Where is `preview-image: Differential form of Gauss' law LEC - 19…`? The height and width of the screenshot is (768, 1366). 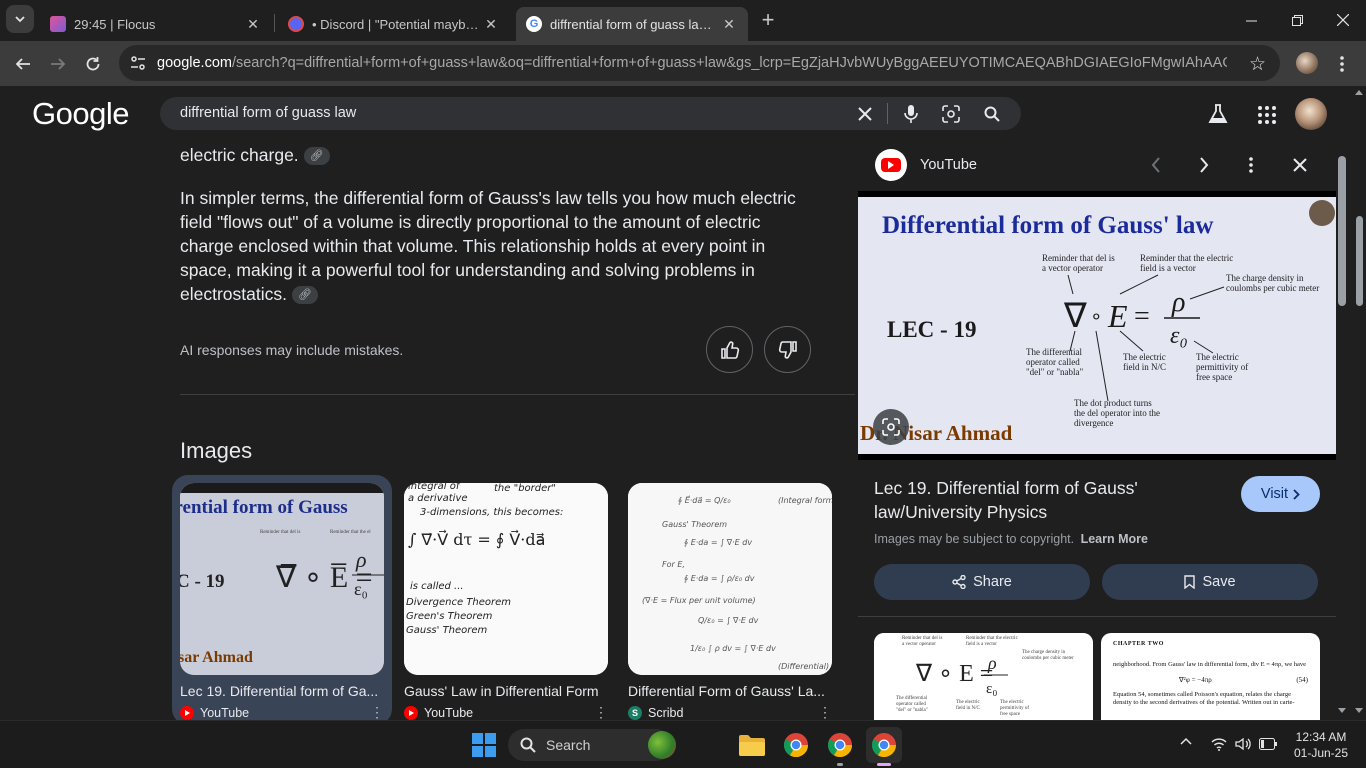 preview-image: Differential form of Gauss' law LEC - 19… is located at coordinates (1097, 325).